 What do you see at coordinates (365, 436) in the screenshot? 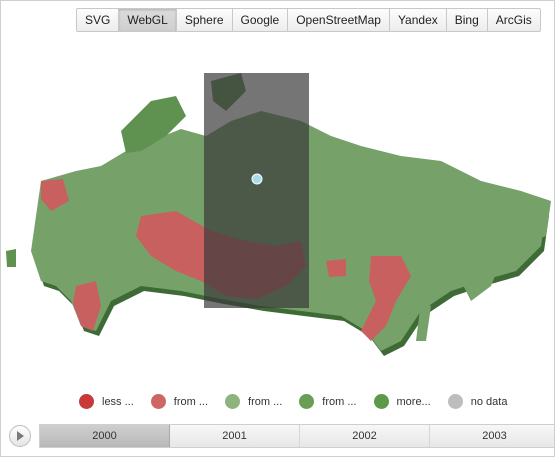
I see `timeline-year-2002: 2002` at bounding box center [365, 436].